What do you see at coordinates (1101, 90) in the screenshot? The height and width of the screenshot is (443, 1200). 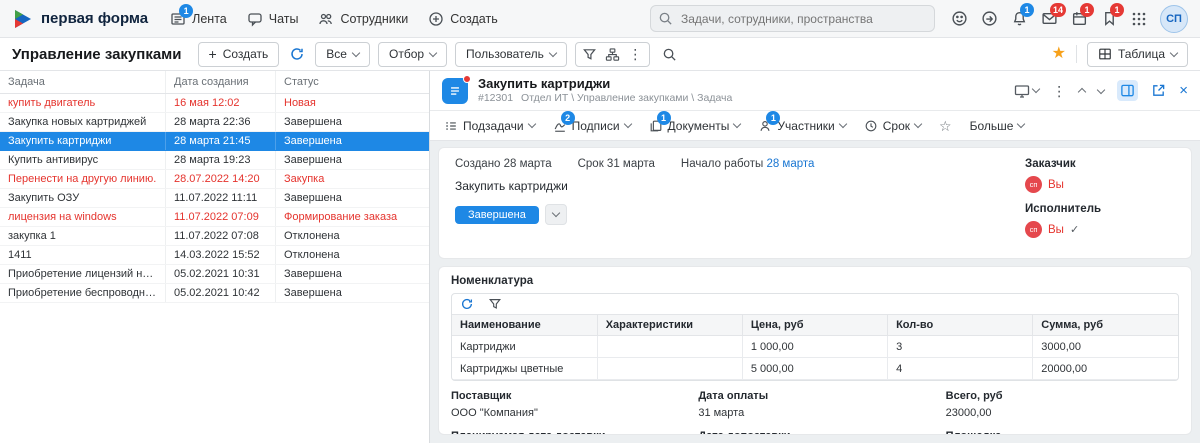 I see `next-task-icon` at bounding box center [1101, 90].